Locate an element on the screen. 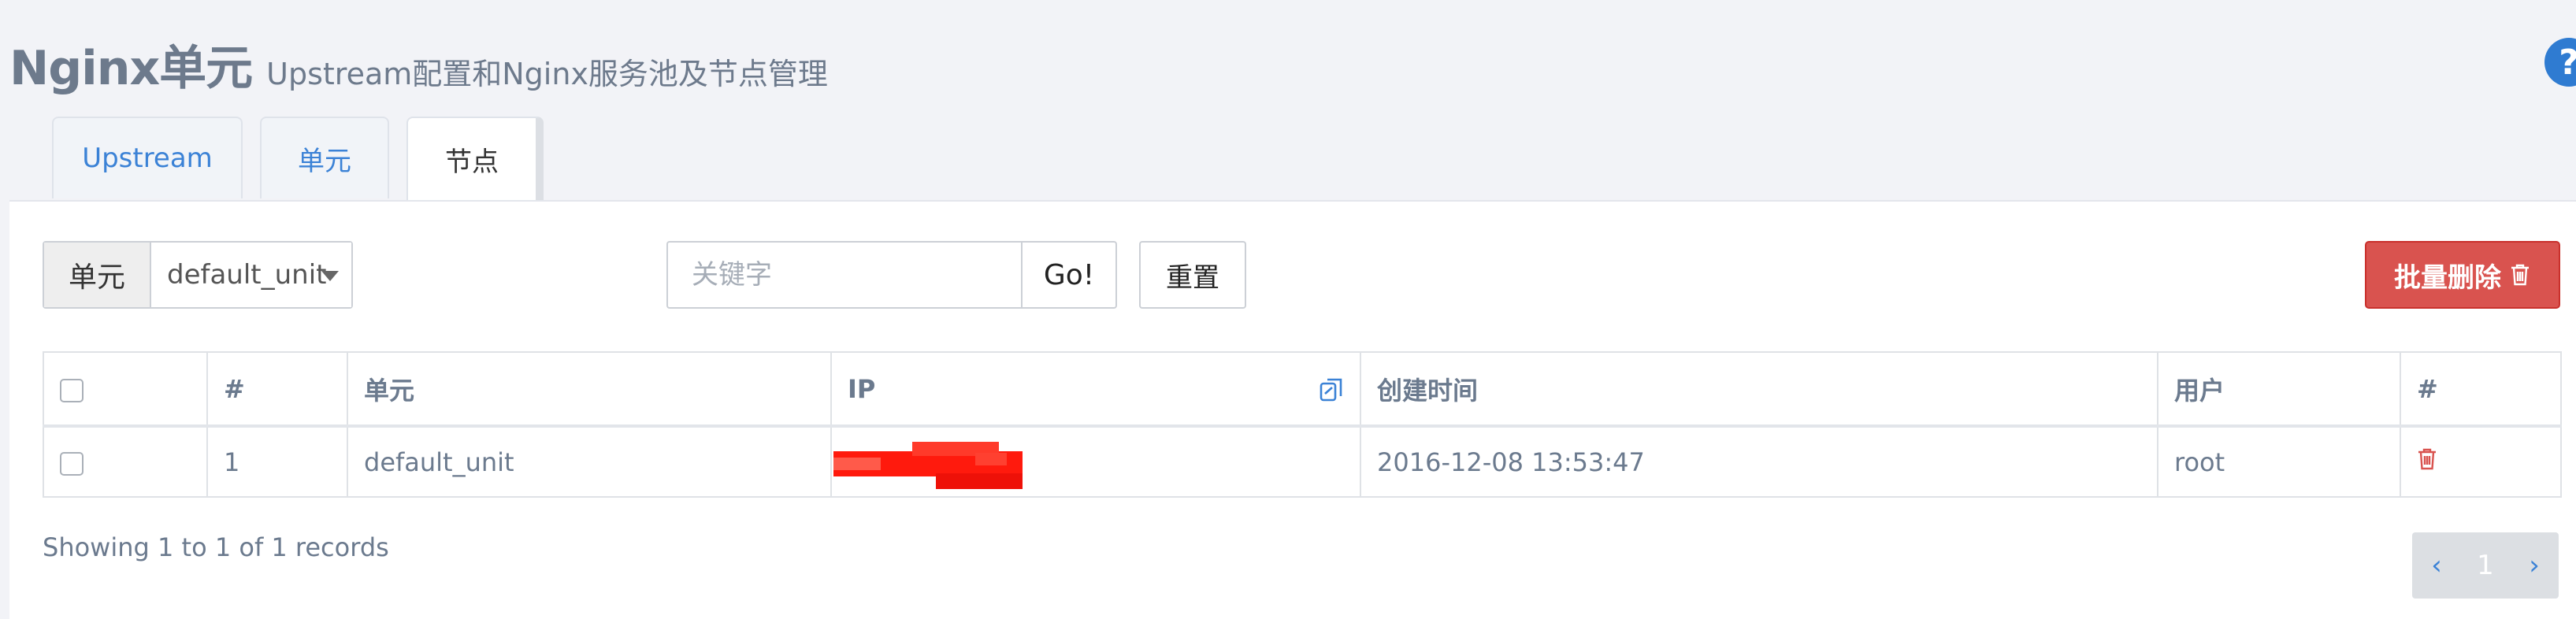  row-created: 2016-12-08 13:53:47 is located at coordinates (1759, 461).